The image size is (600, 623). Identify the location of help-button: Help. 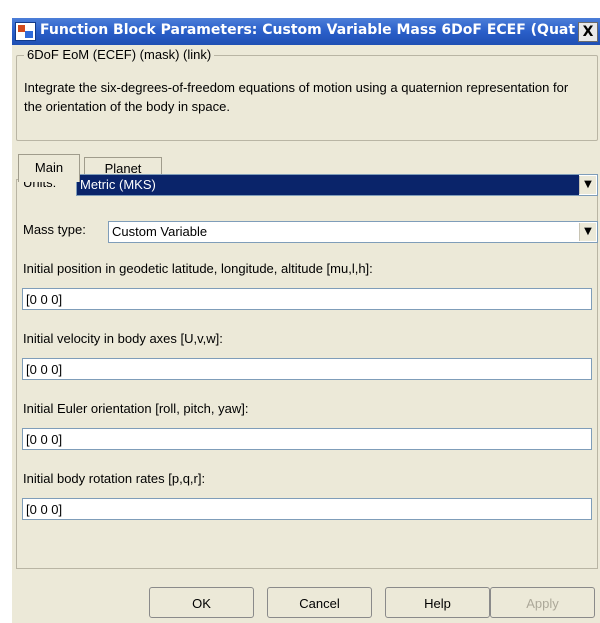
(437, 602).